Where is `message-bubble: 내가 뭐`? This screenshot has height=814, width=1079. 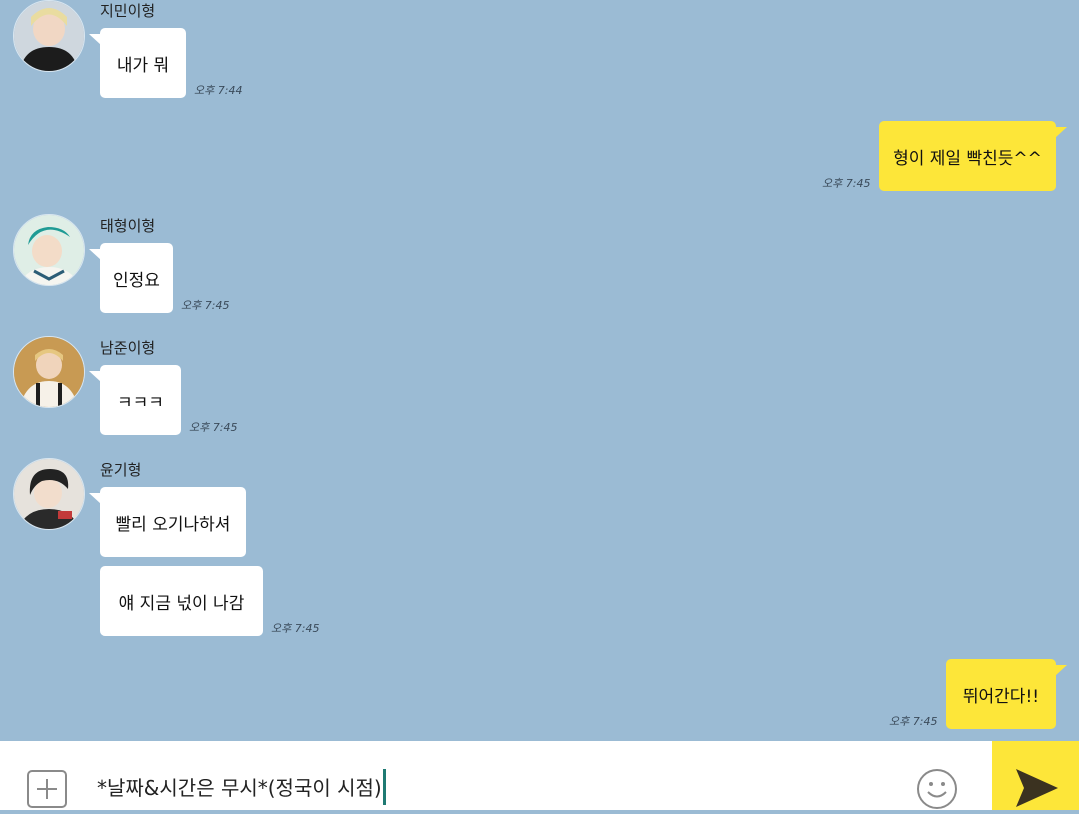
message-bubble: 내가 뭐 is located at coordinates (137, 63).